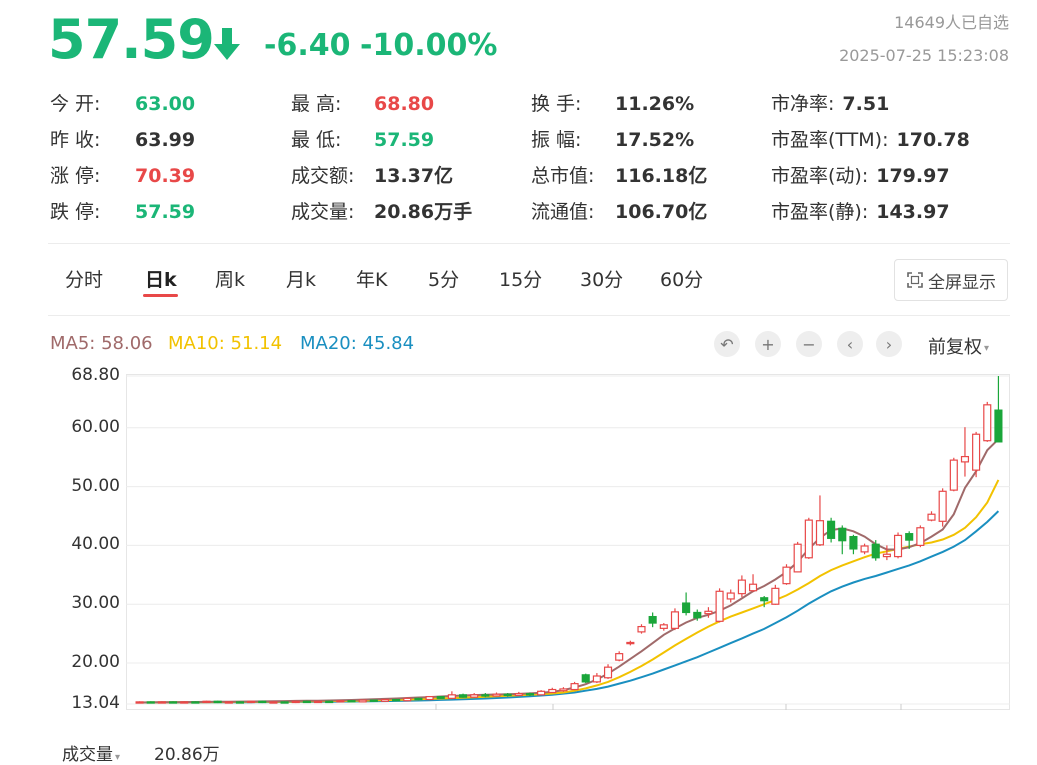 The image size is (1037, 765). What do you see at coordinates (230, 280) in the screenshot?
I see `tab-2: 周k` at bounding box center [230, 280].